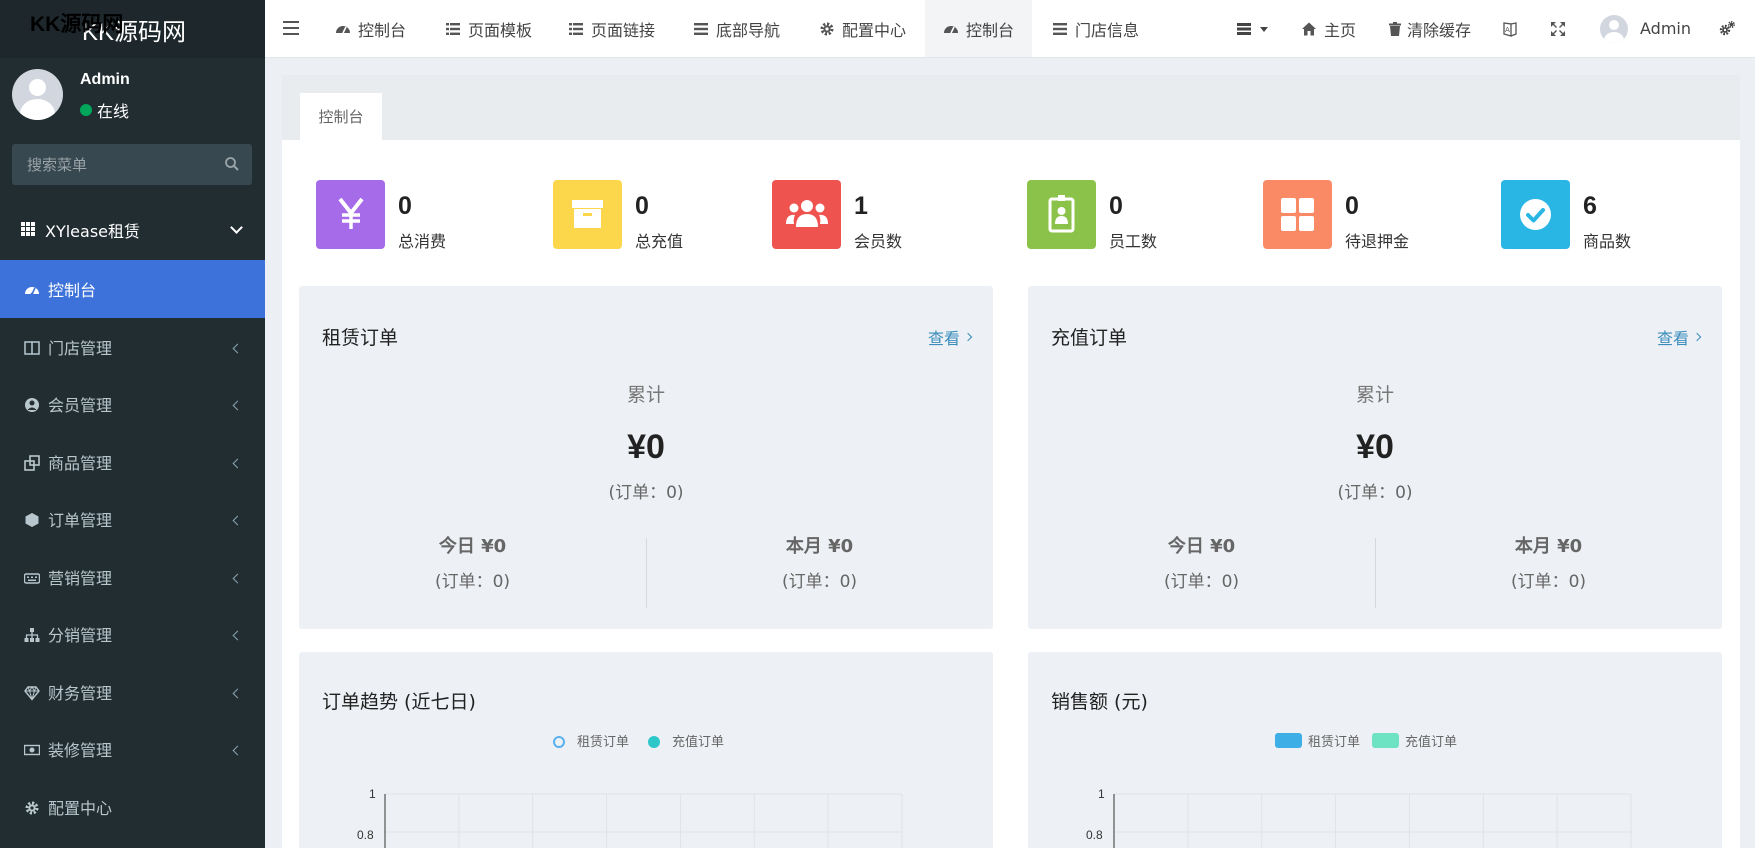 Image resolution: width=1755 pixels, height=848 pixels. I want to click on y-tick-label: 1, so click(372, 794).